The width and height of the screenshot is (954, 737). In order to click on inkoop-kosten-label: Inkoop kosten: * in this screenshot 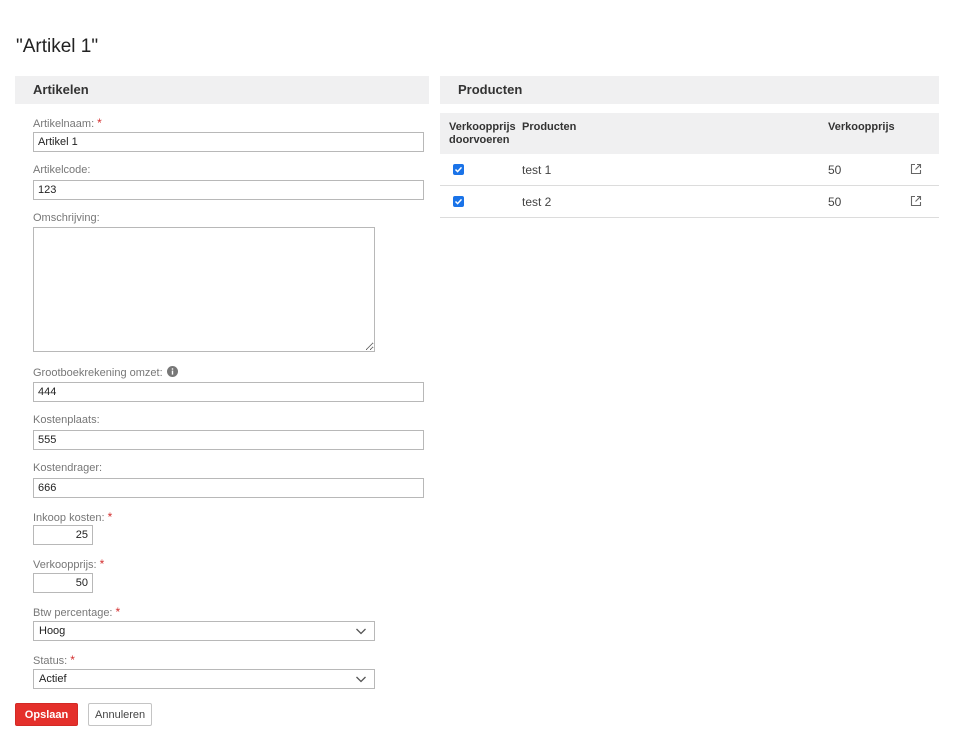, I will do `click(73, 517)`.